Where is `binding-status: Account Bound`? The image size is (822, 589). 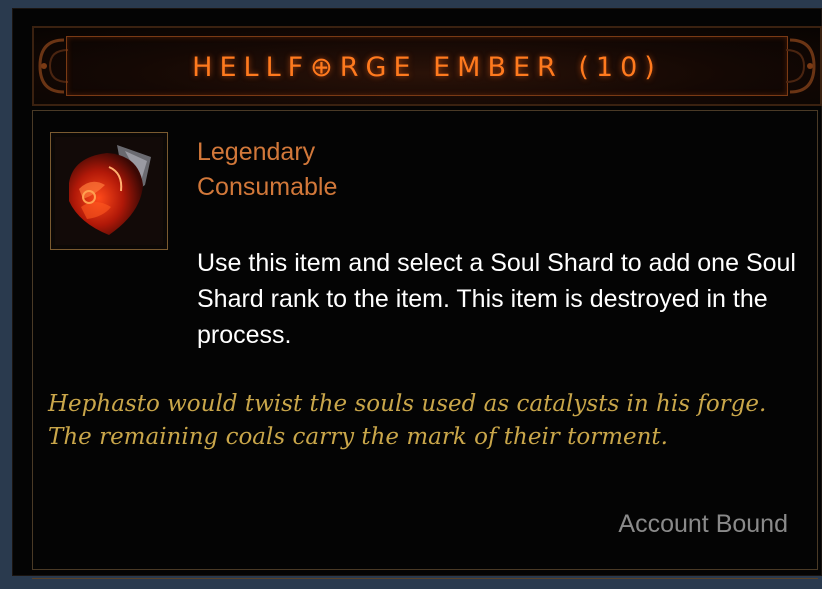 binding-status: Account Bound is located at coordinates (703, 524).